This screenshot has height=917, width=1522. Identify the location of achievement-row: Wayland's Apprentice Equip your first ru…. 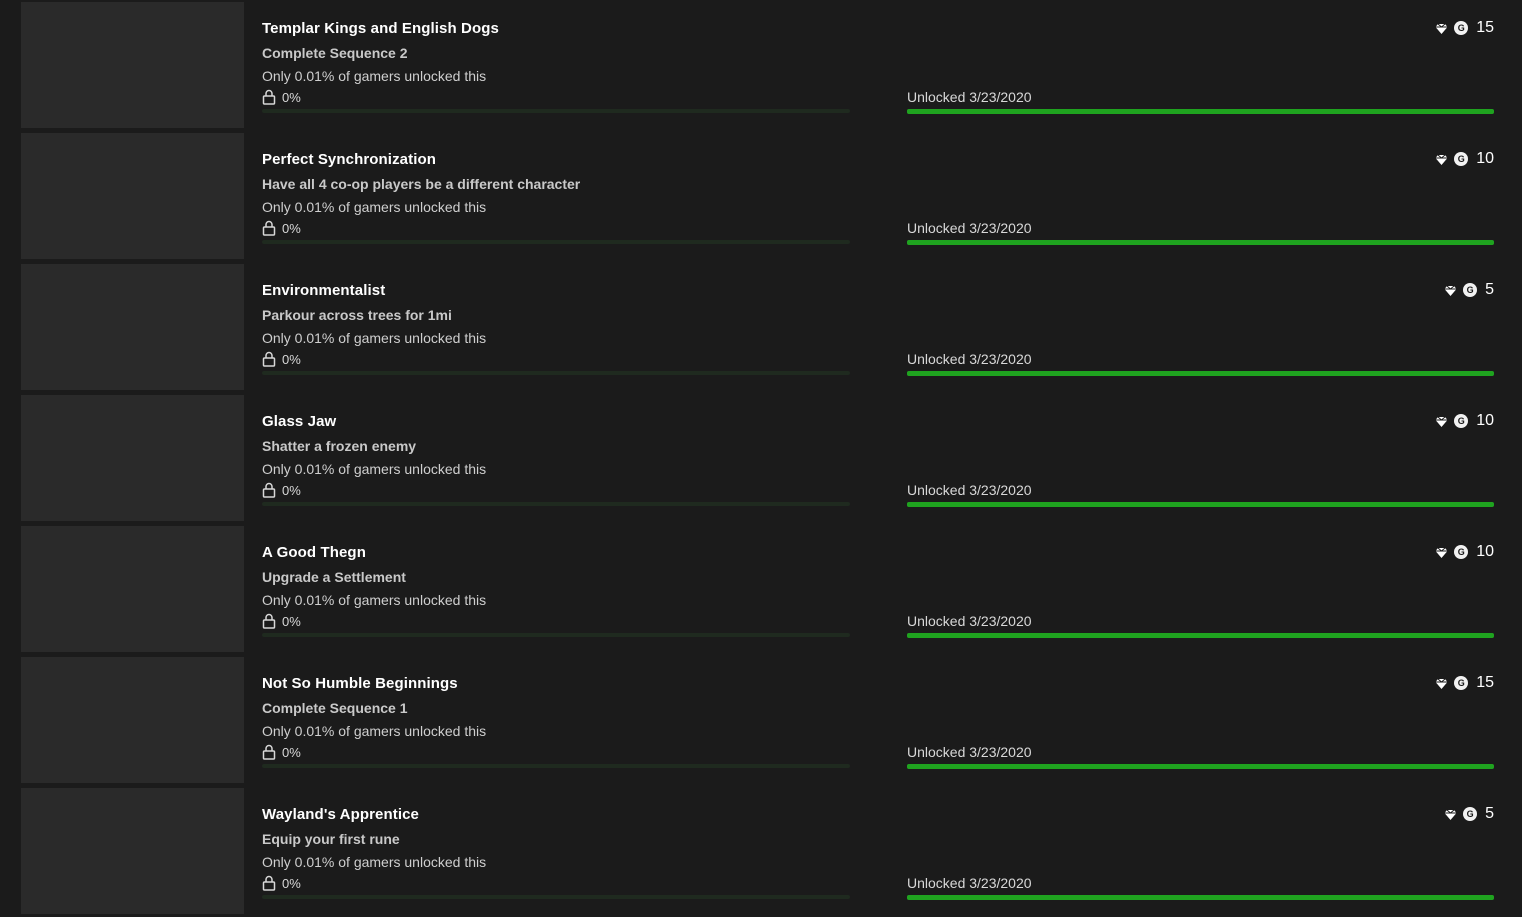
(761, 851).